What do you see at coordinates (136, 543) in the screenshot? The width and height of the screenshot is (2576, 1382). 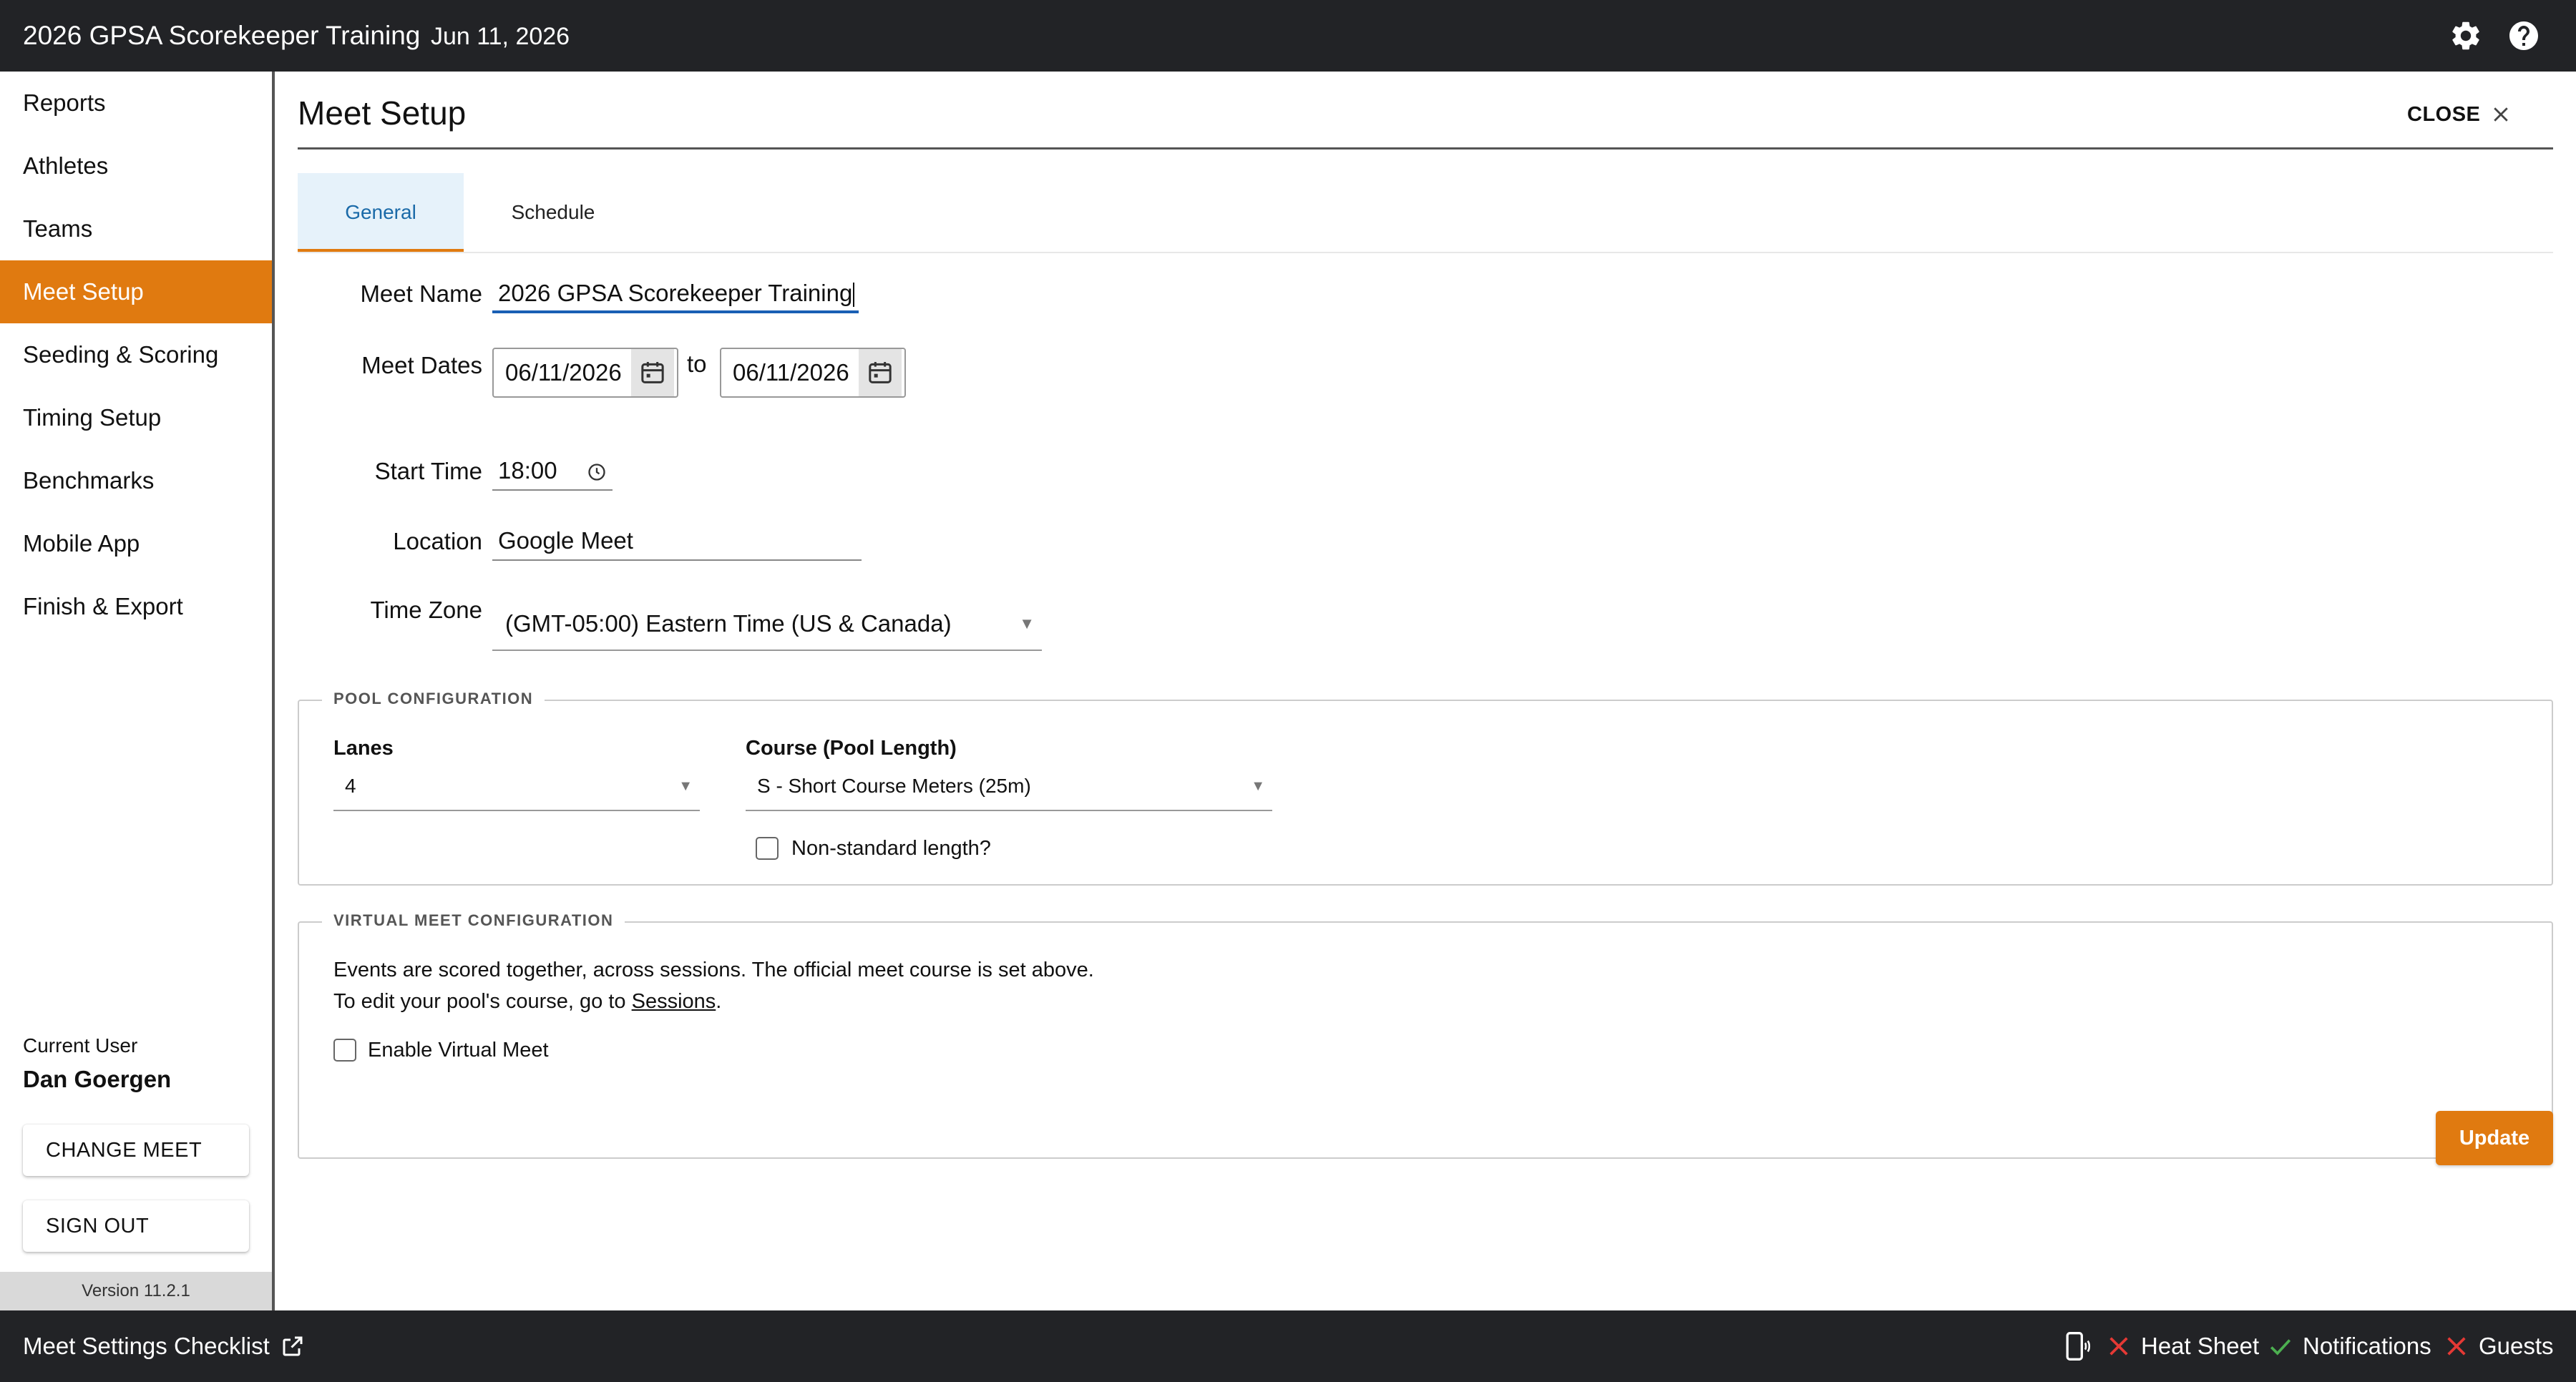 I see `sidebar-item-mobile-app: Mobile App` at bounding box center [136, 543].